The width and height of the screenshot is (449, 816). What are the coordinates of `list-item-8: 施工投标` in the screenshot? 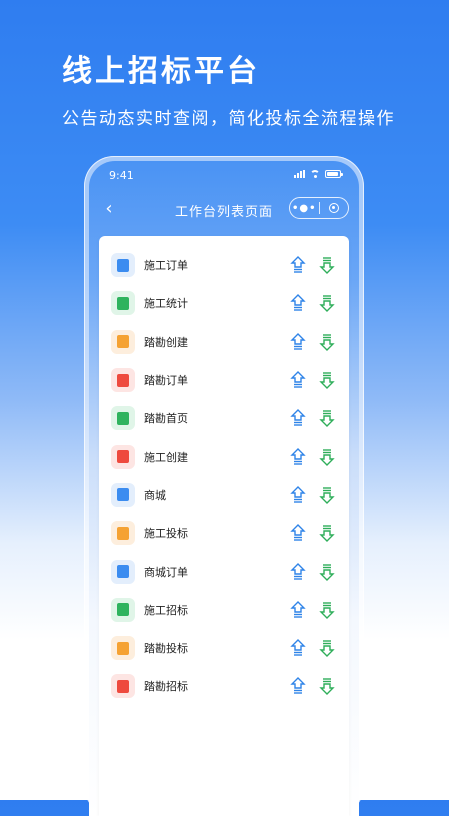 It's located at (224, 533).